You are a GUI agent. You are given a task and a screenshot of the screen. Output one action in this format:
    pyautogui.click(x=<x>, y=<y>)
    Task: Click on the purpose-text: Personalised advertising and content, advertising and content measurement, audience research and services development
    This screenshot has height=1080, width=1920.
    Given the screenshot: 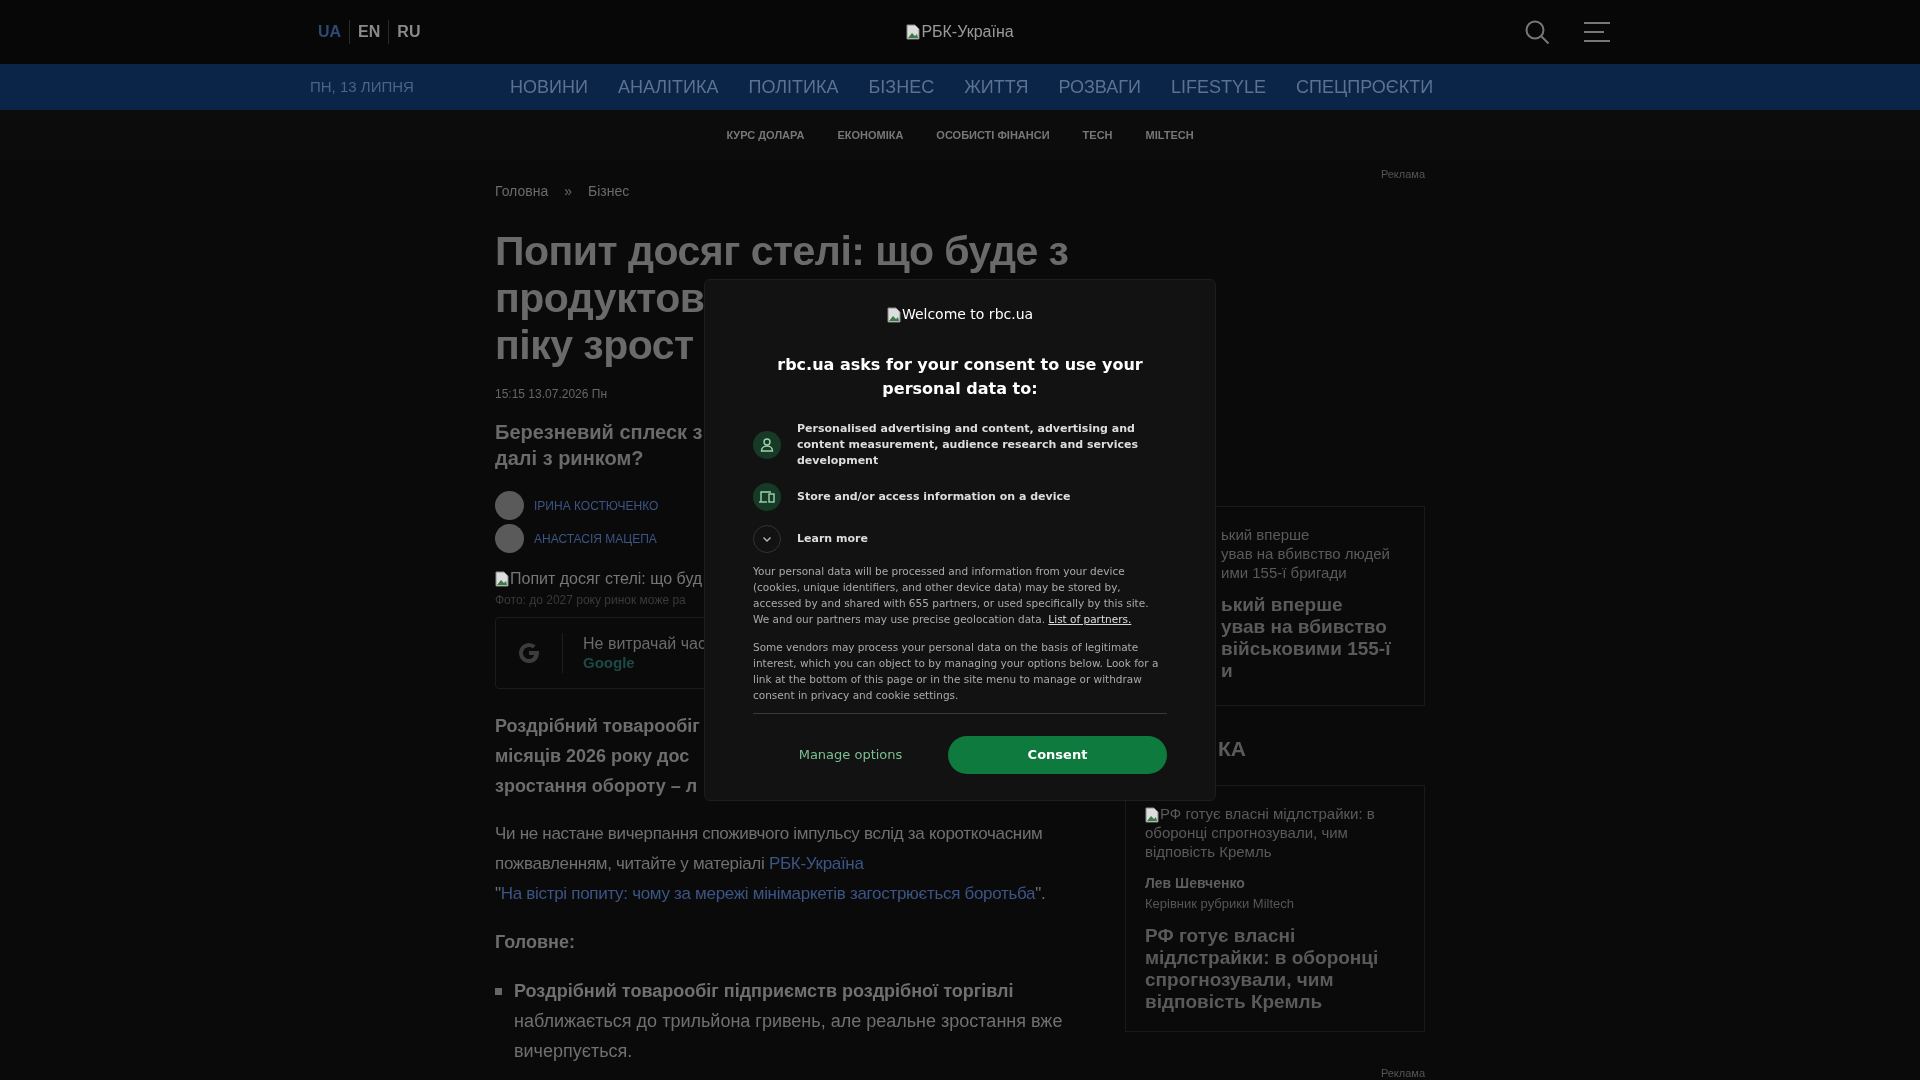 What is the action you would take?
    pyautogui.click(x=968, y=445)
    